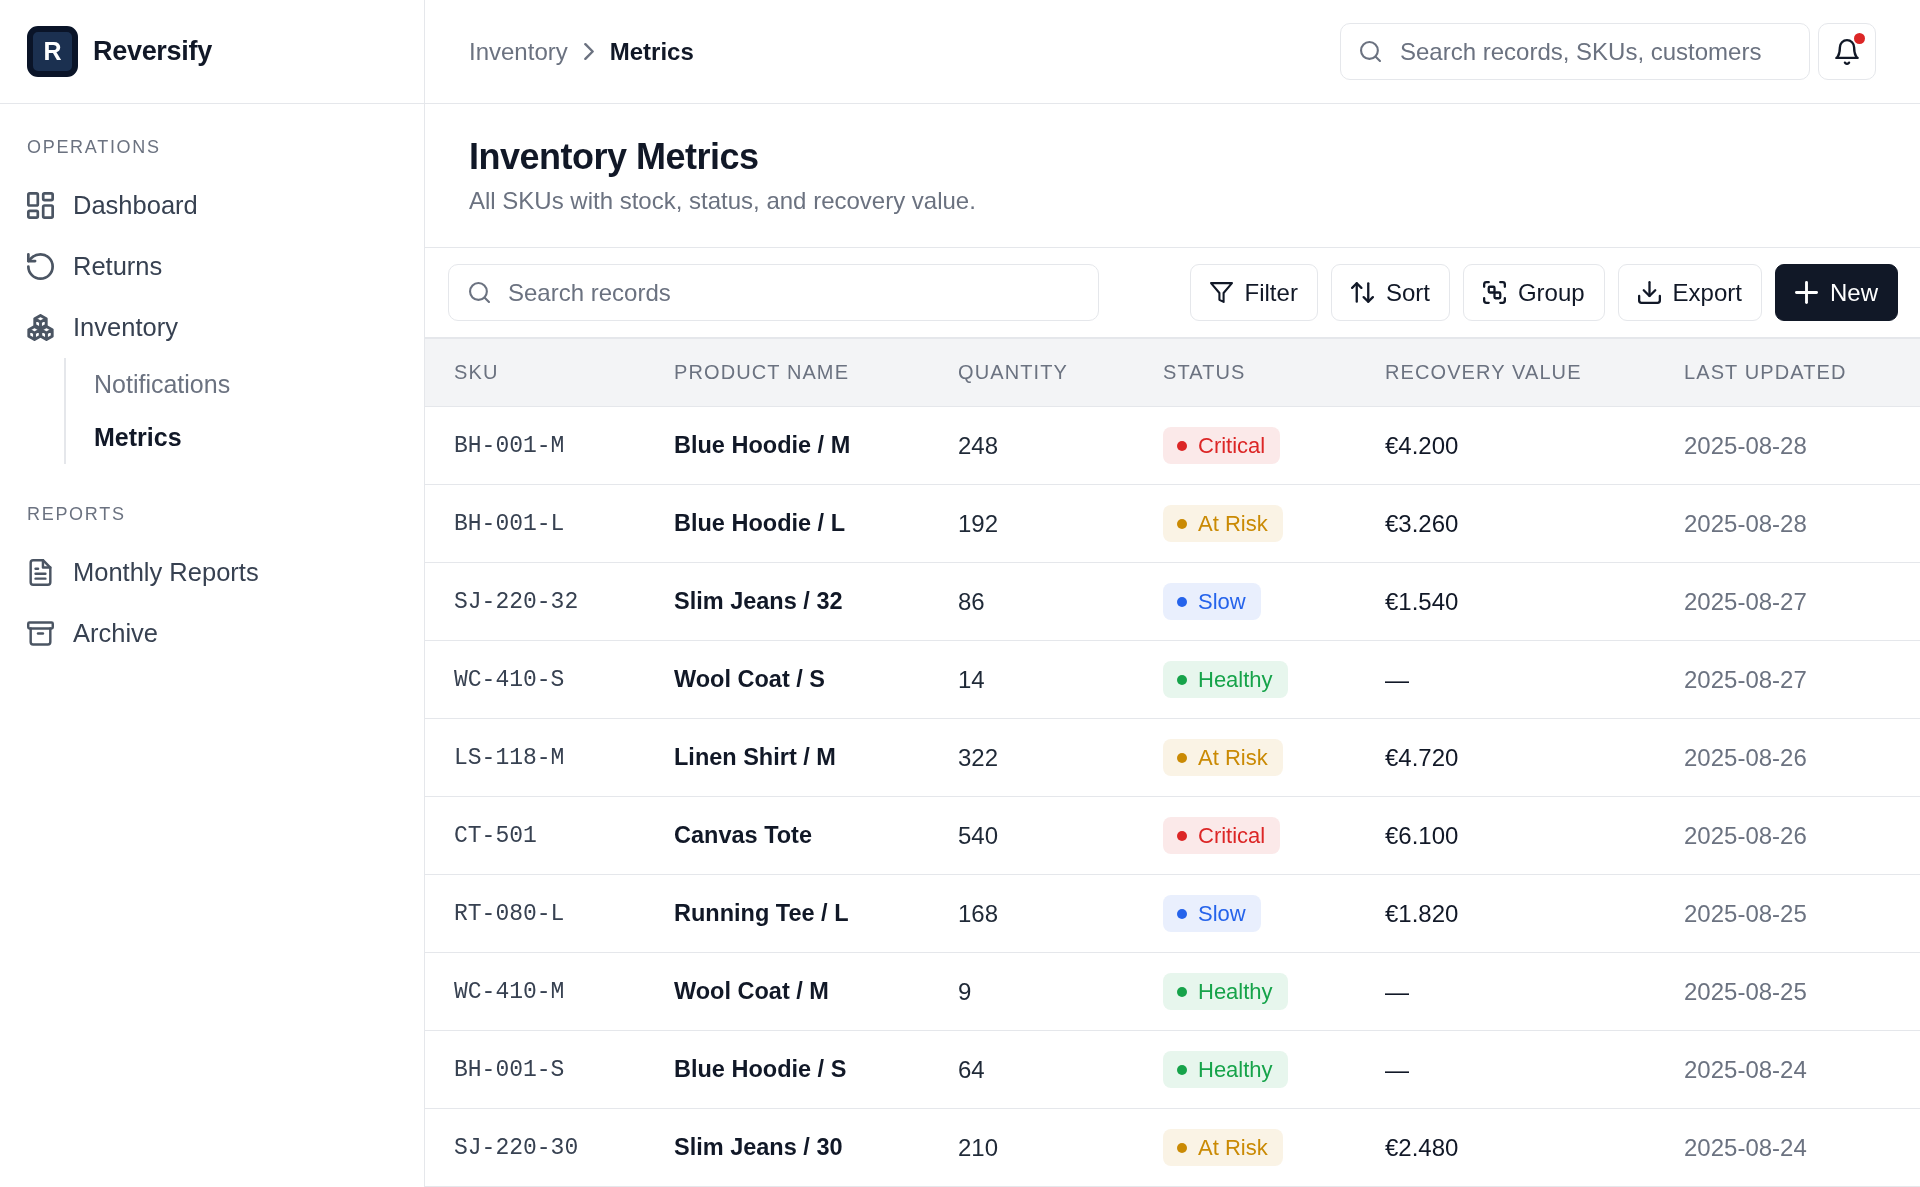 The height and width of the screenshot is (1187, 1920). Describe the element at coordinates (1422, 757) in the screenshot. I see `table-cell-text: €4.720` at that location.